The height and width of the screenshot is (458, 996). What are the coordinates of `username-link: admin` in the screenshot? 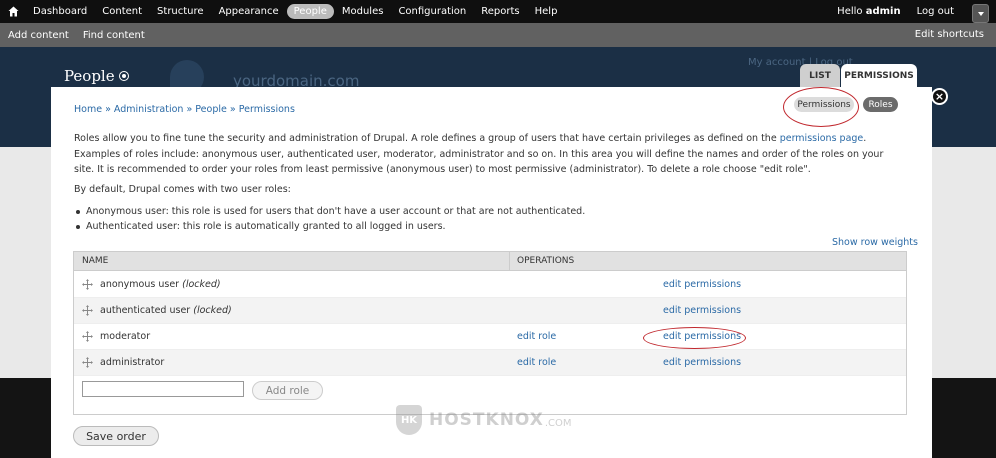 It's located at (883, 11).